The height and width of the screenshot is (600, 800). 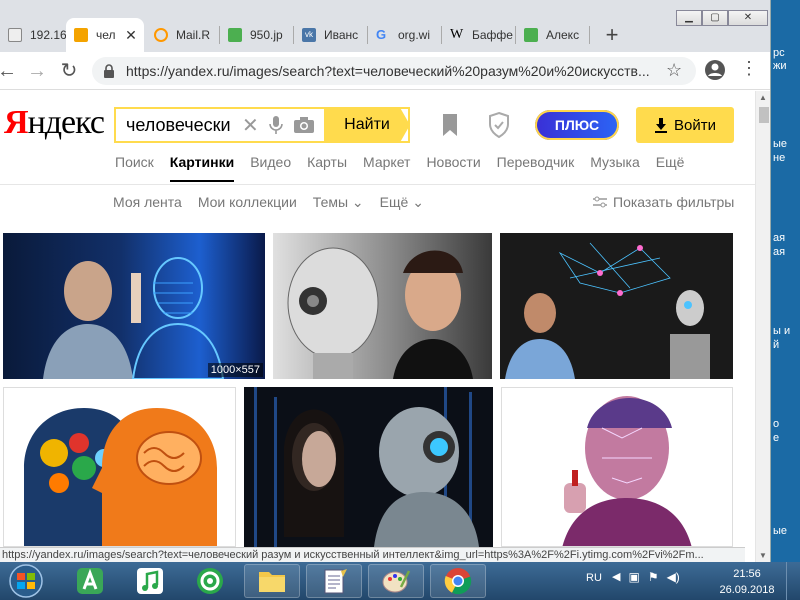 What do you see at coordinates (131, 35) in the screenshot?
I see `close-tab-icon: ✕` at bounding box center [131, 35].